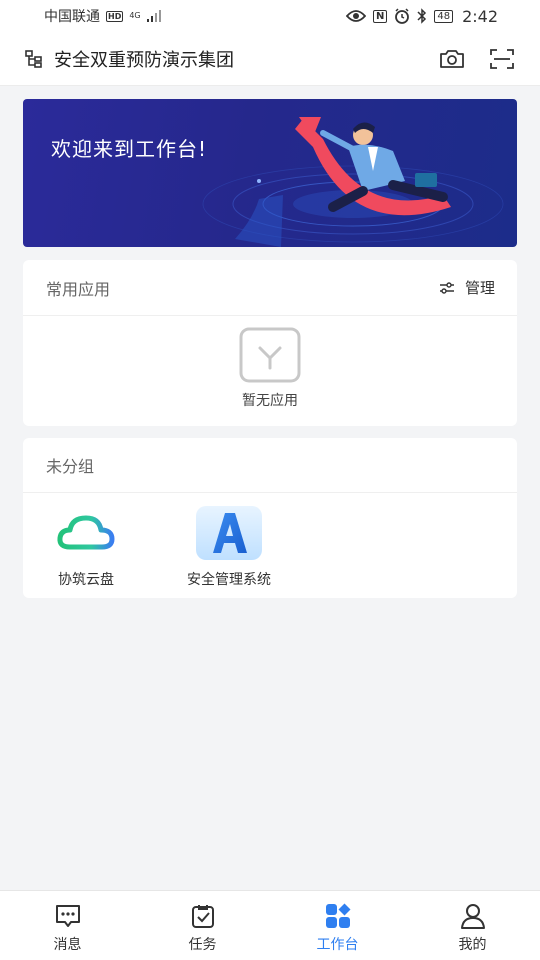 Image resolution: width=540 pixels, height=960 pixels. What do you see at coordinates (353, 182) in the screenshot?
I see `banner-illustration` at bounding box center [353, 182].